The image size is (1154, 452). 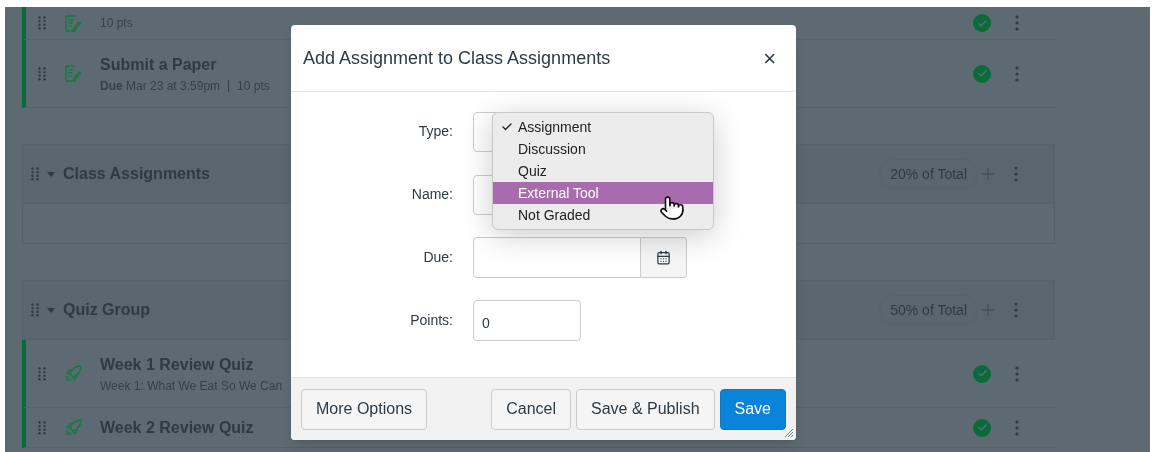 I want to click on hand-cursor-icon, so click(x=672, y=208).